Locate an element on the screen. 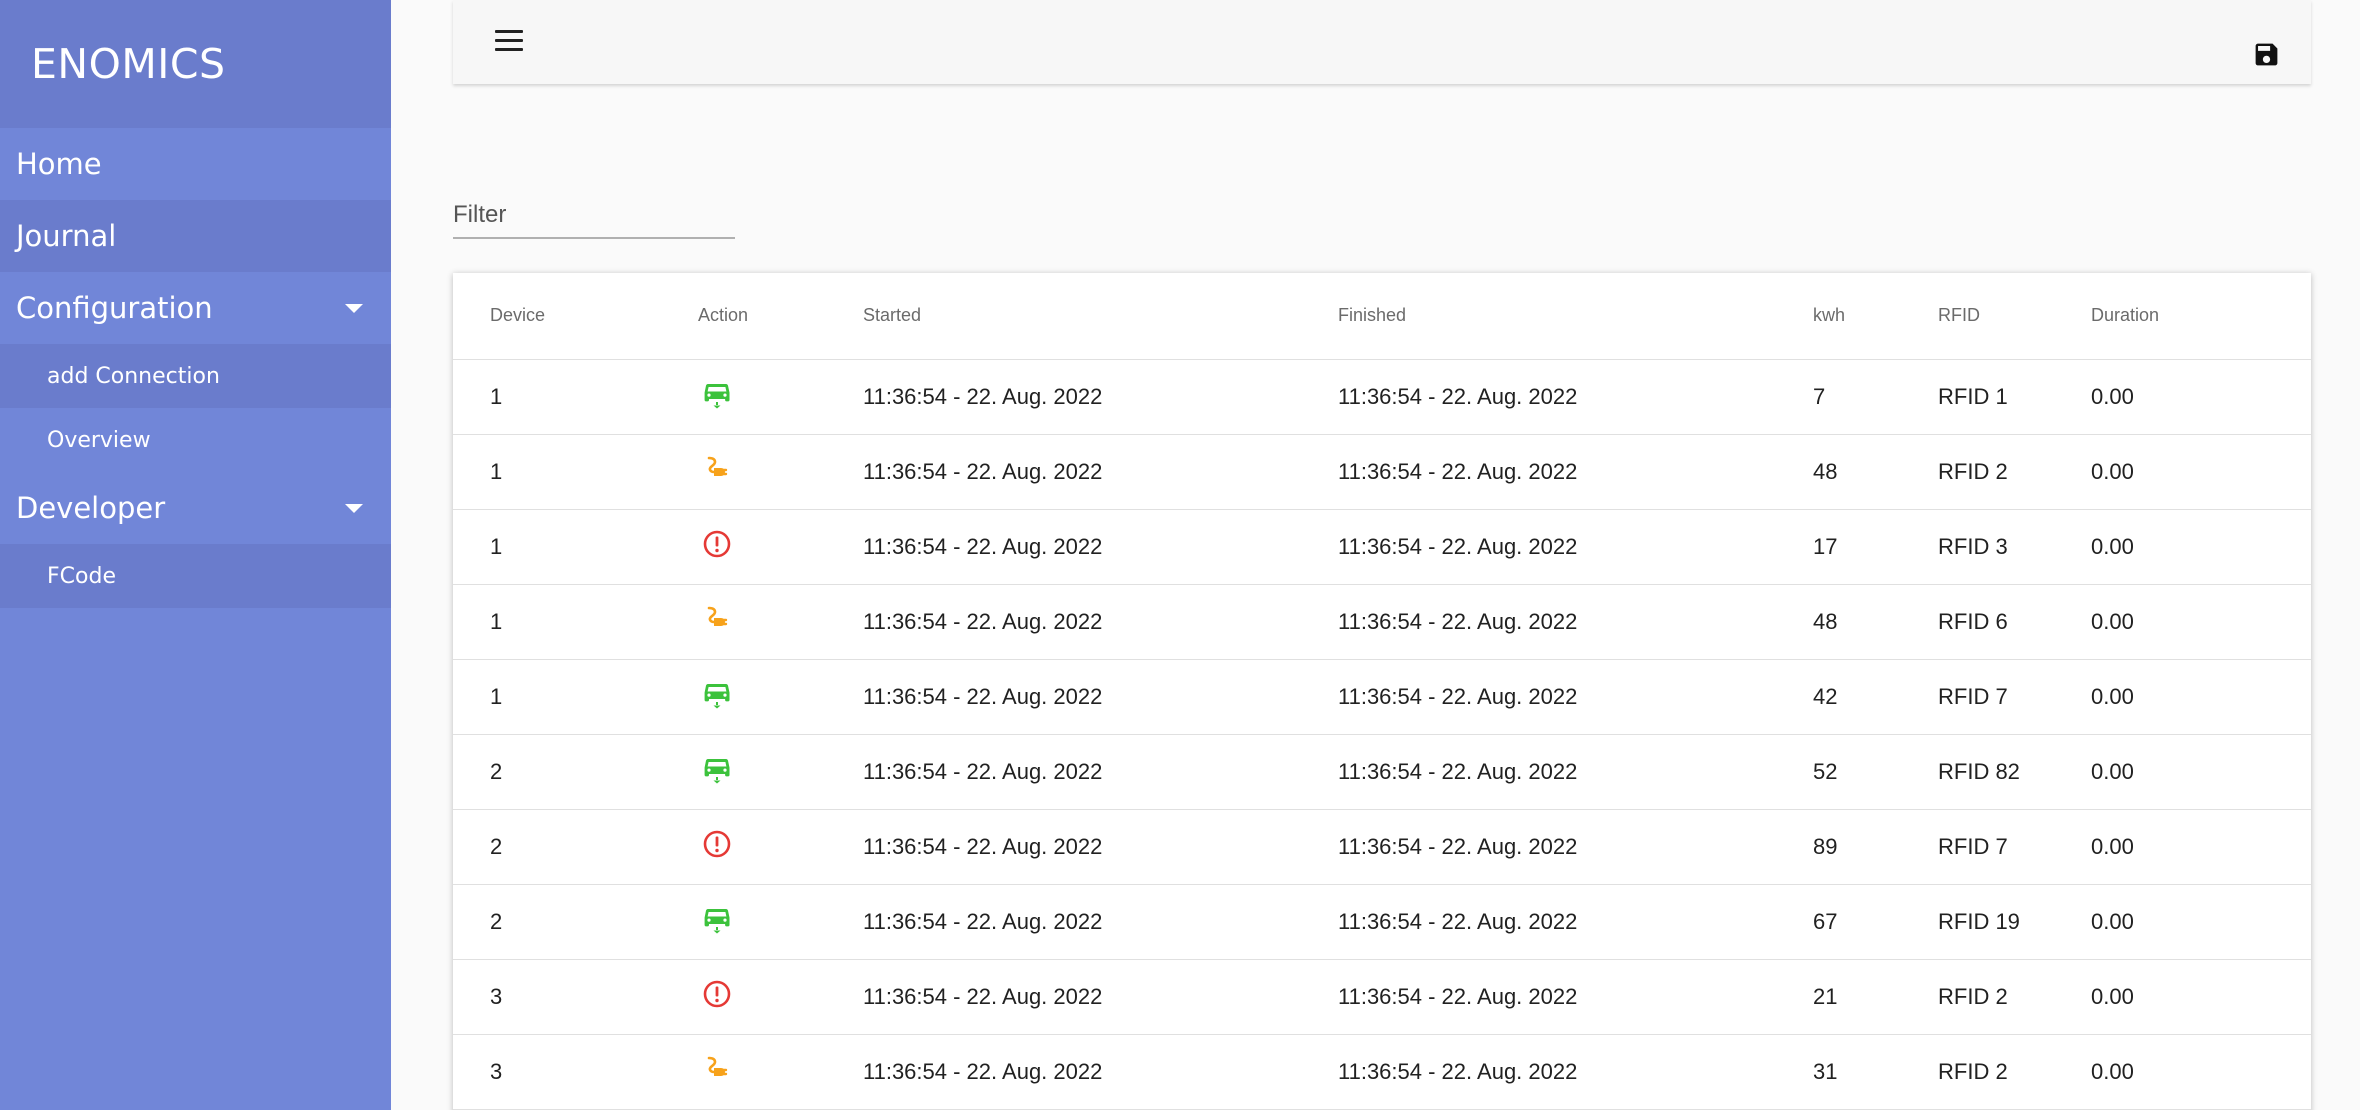 This screenshot has height=1110, width=2360. cell-kwh: 42 is located at coordinates (1875, 697).